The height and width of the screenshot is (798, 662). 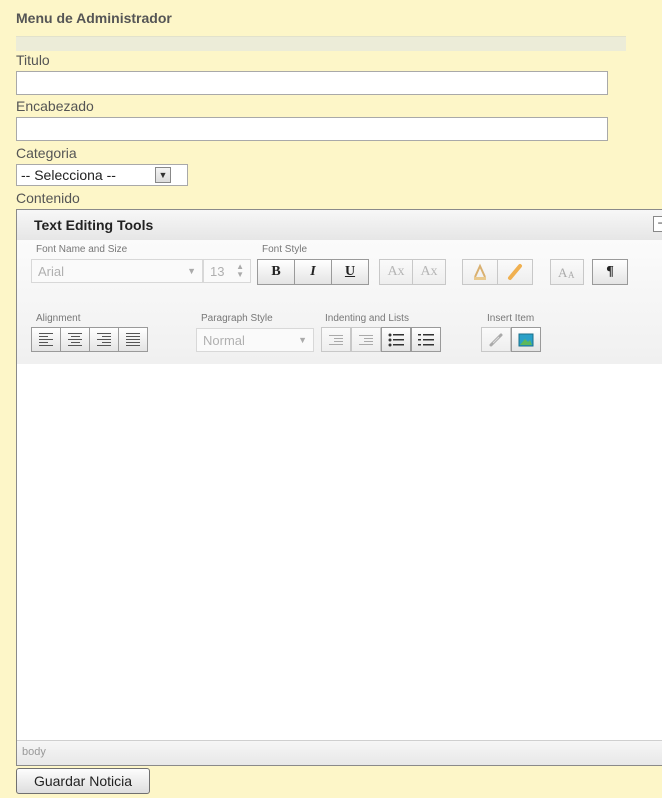 I want to click on bullet-list-icon, so click(x=396, y=339).